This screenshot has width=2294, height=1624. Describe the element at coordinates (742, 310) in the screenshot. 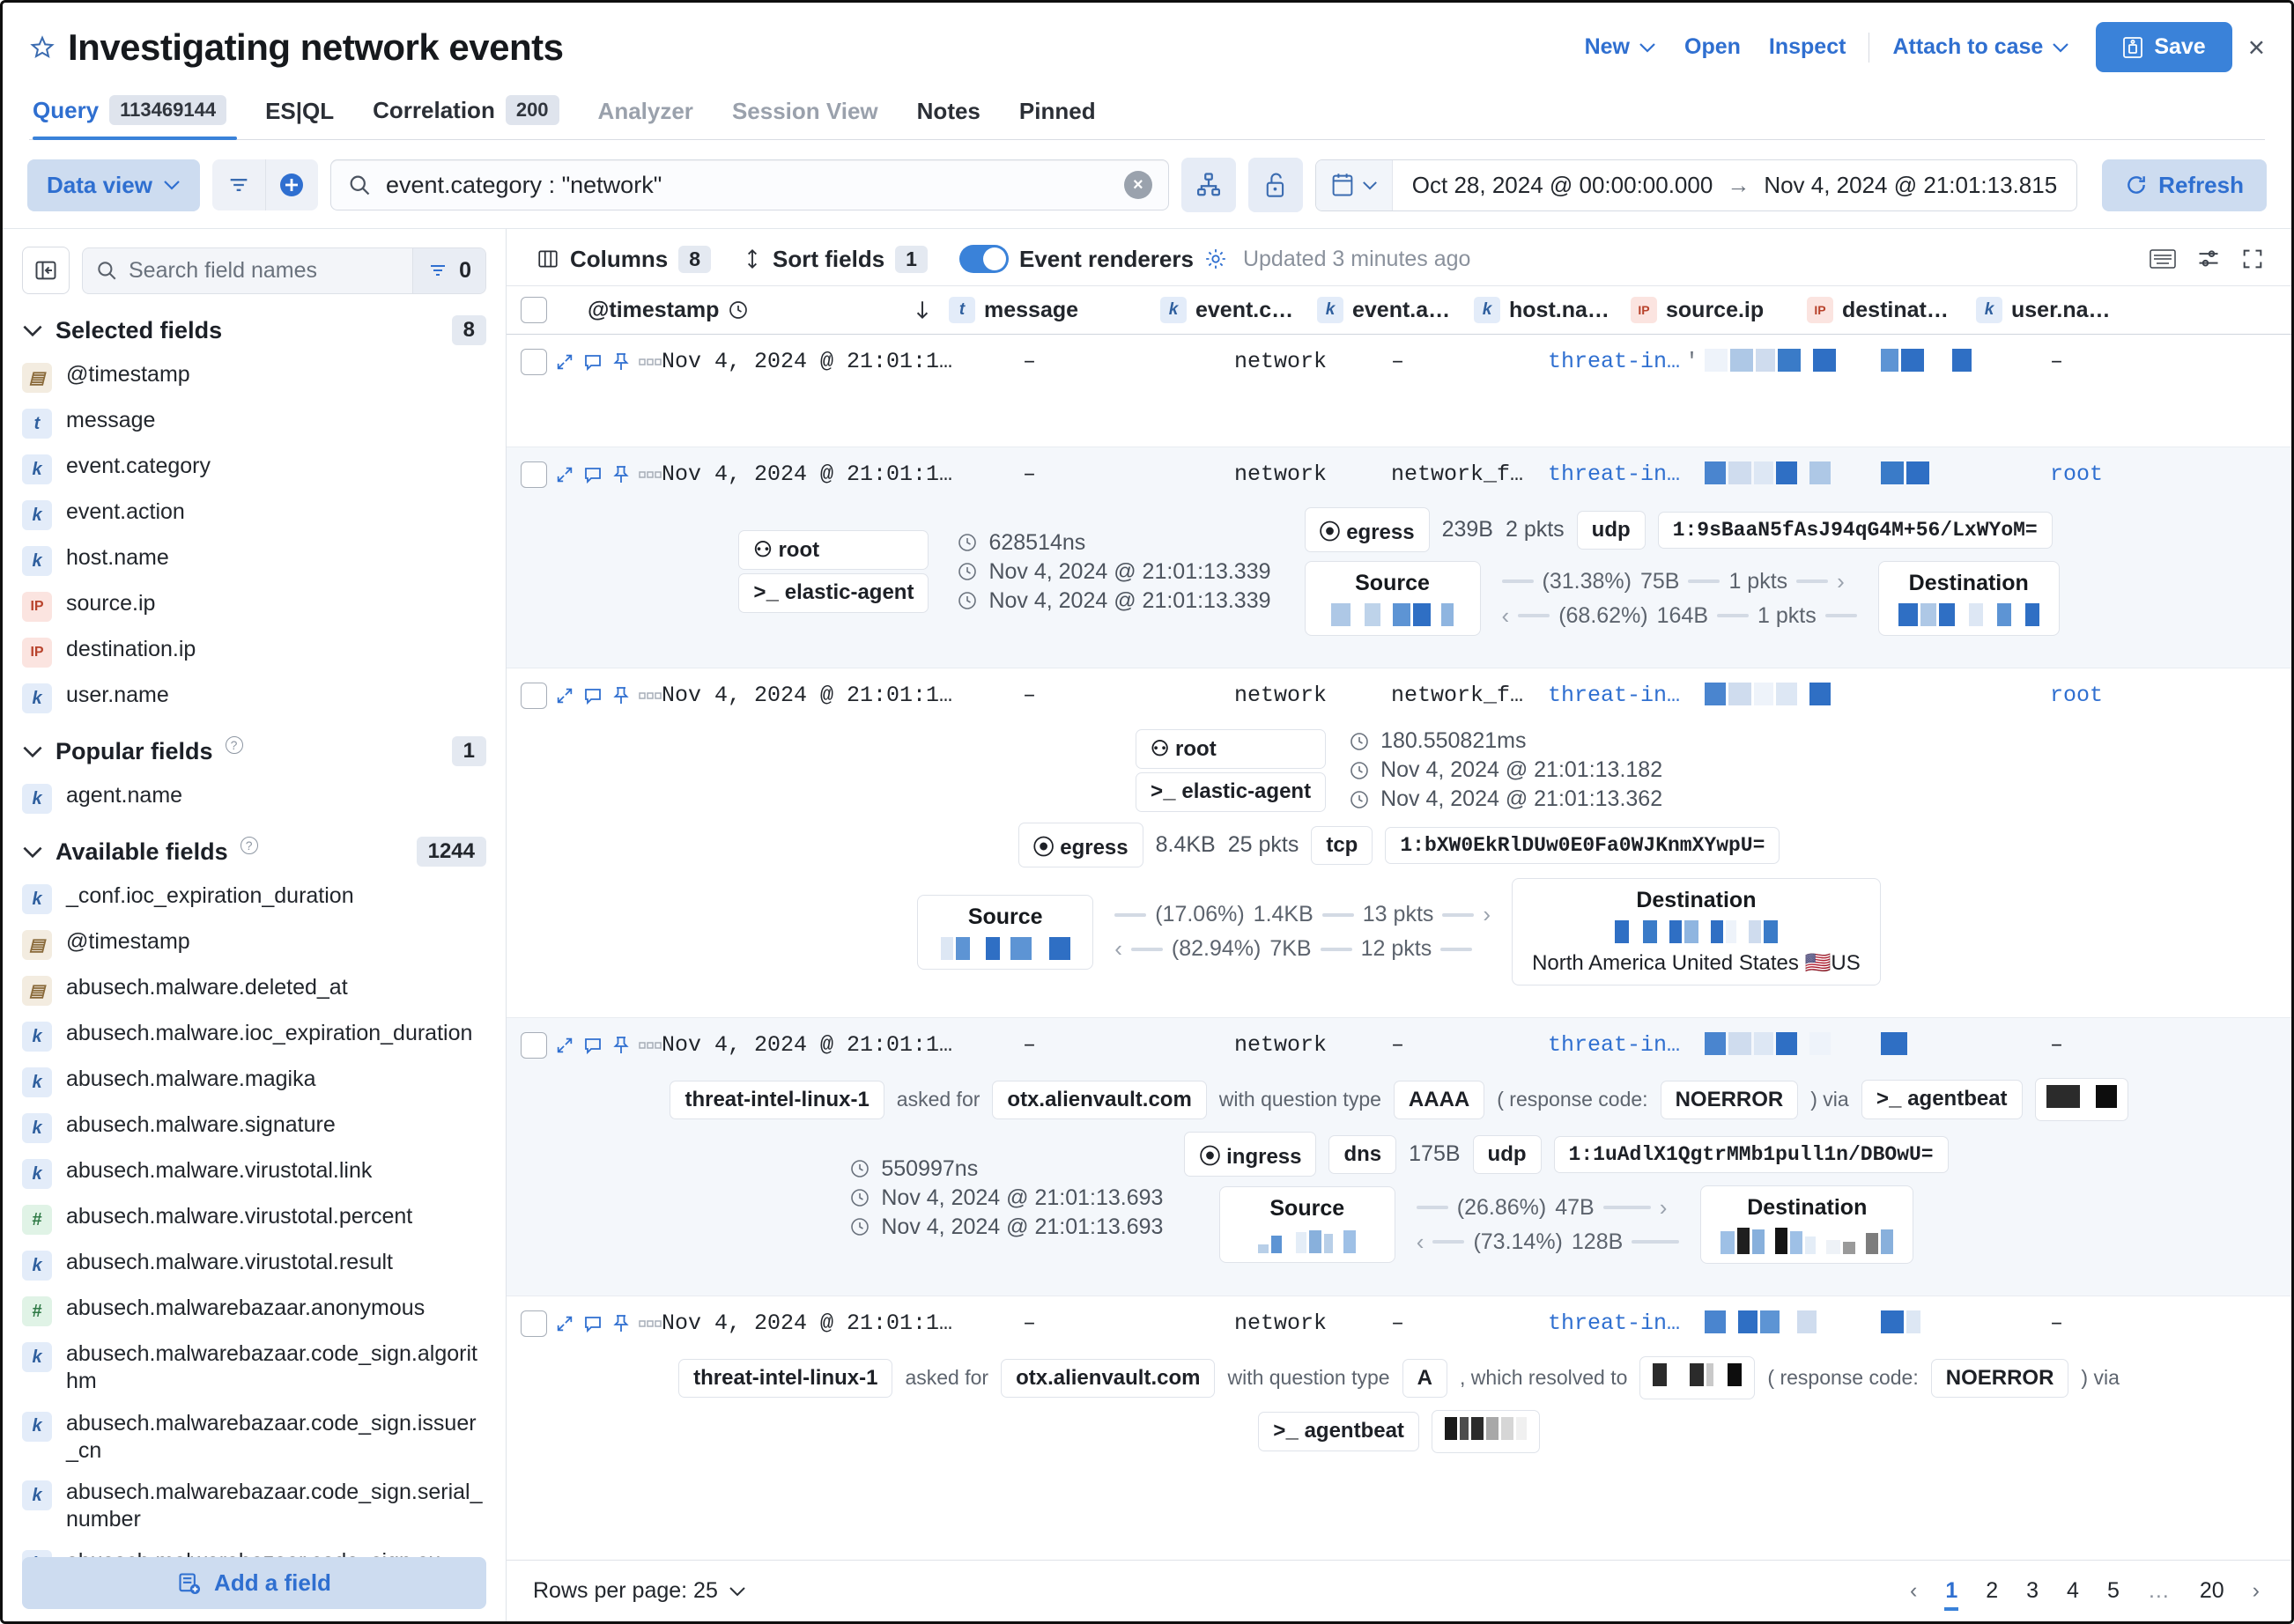

I see `column-header-timestamp: @timestamp` at that location.